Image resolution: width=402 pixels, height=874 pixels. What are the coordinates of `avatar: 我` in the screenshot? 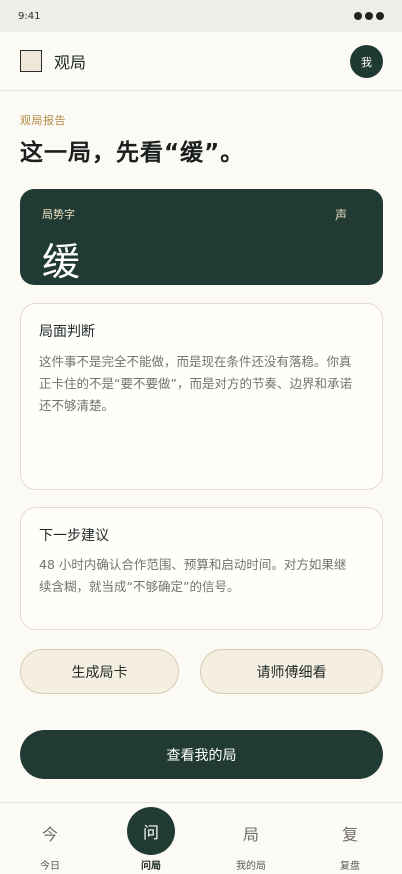 It's located at (366, 61).